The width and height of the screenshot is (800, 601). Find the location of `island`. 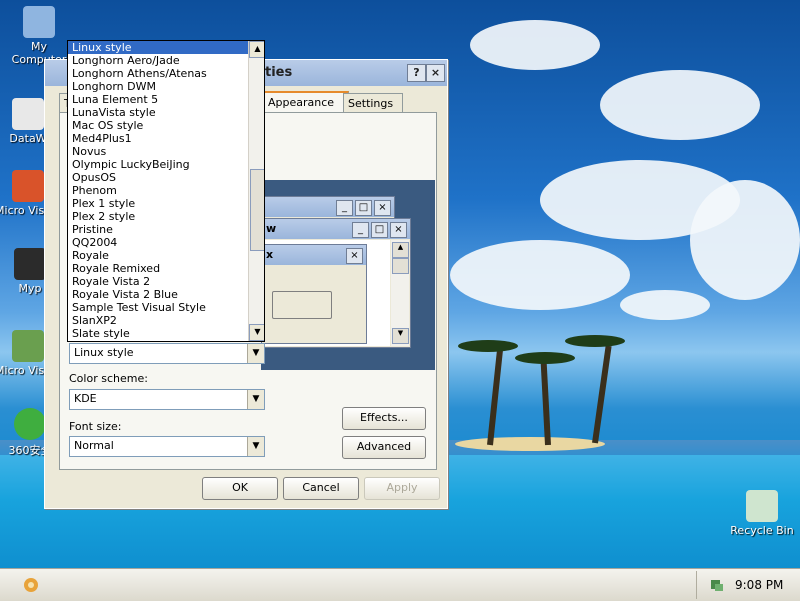

island is located at coordinates (530, 444).